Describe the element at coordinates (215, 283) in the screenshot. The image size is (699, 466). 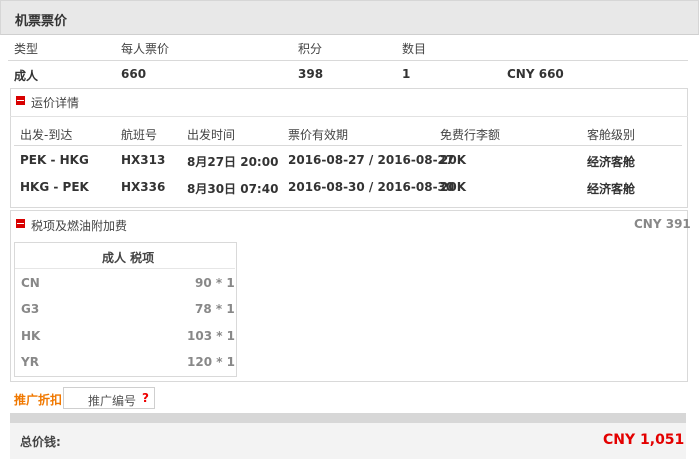
I see `tax-amount: 90 * 1` at that location.